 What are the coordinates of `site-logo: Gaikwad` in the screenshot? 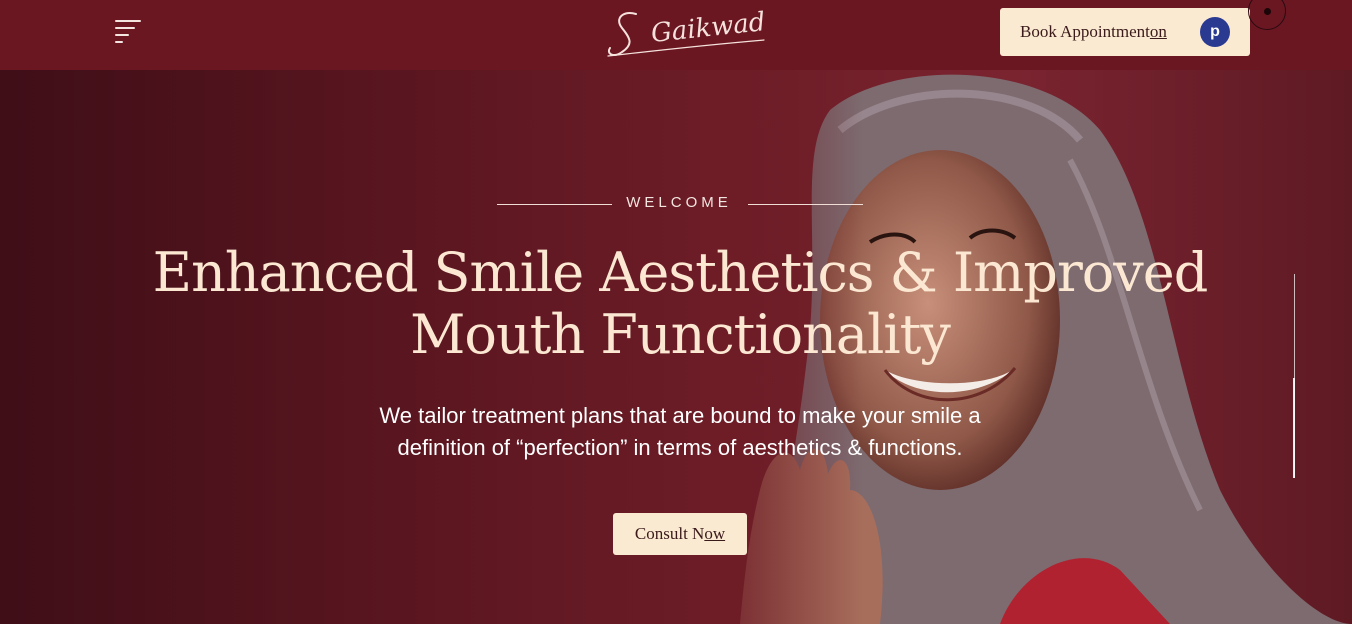 It's located at (687, 35).